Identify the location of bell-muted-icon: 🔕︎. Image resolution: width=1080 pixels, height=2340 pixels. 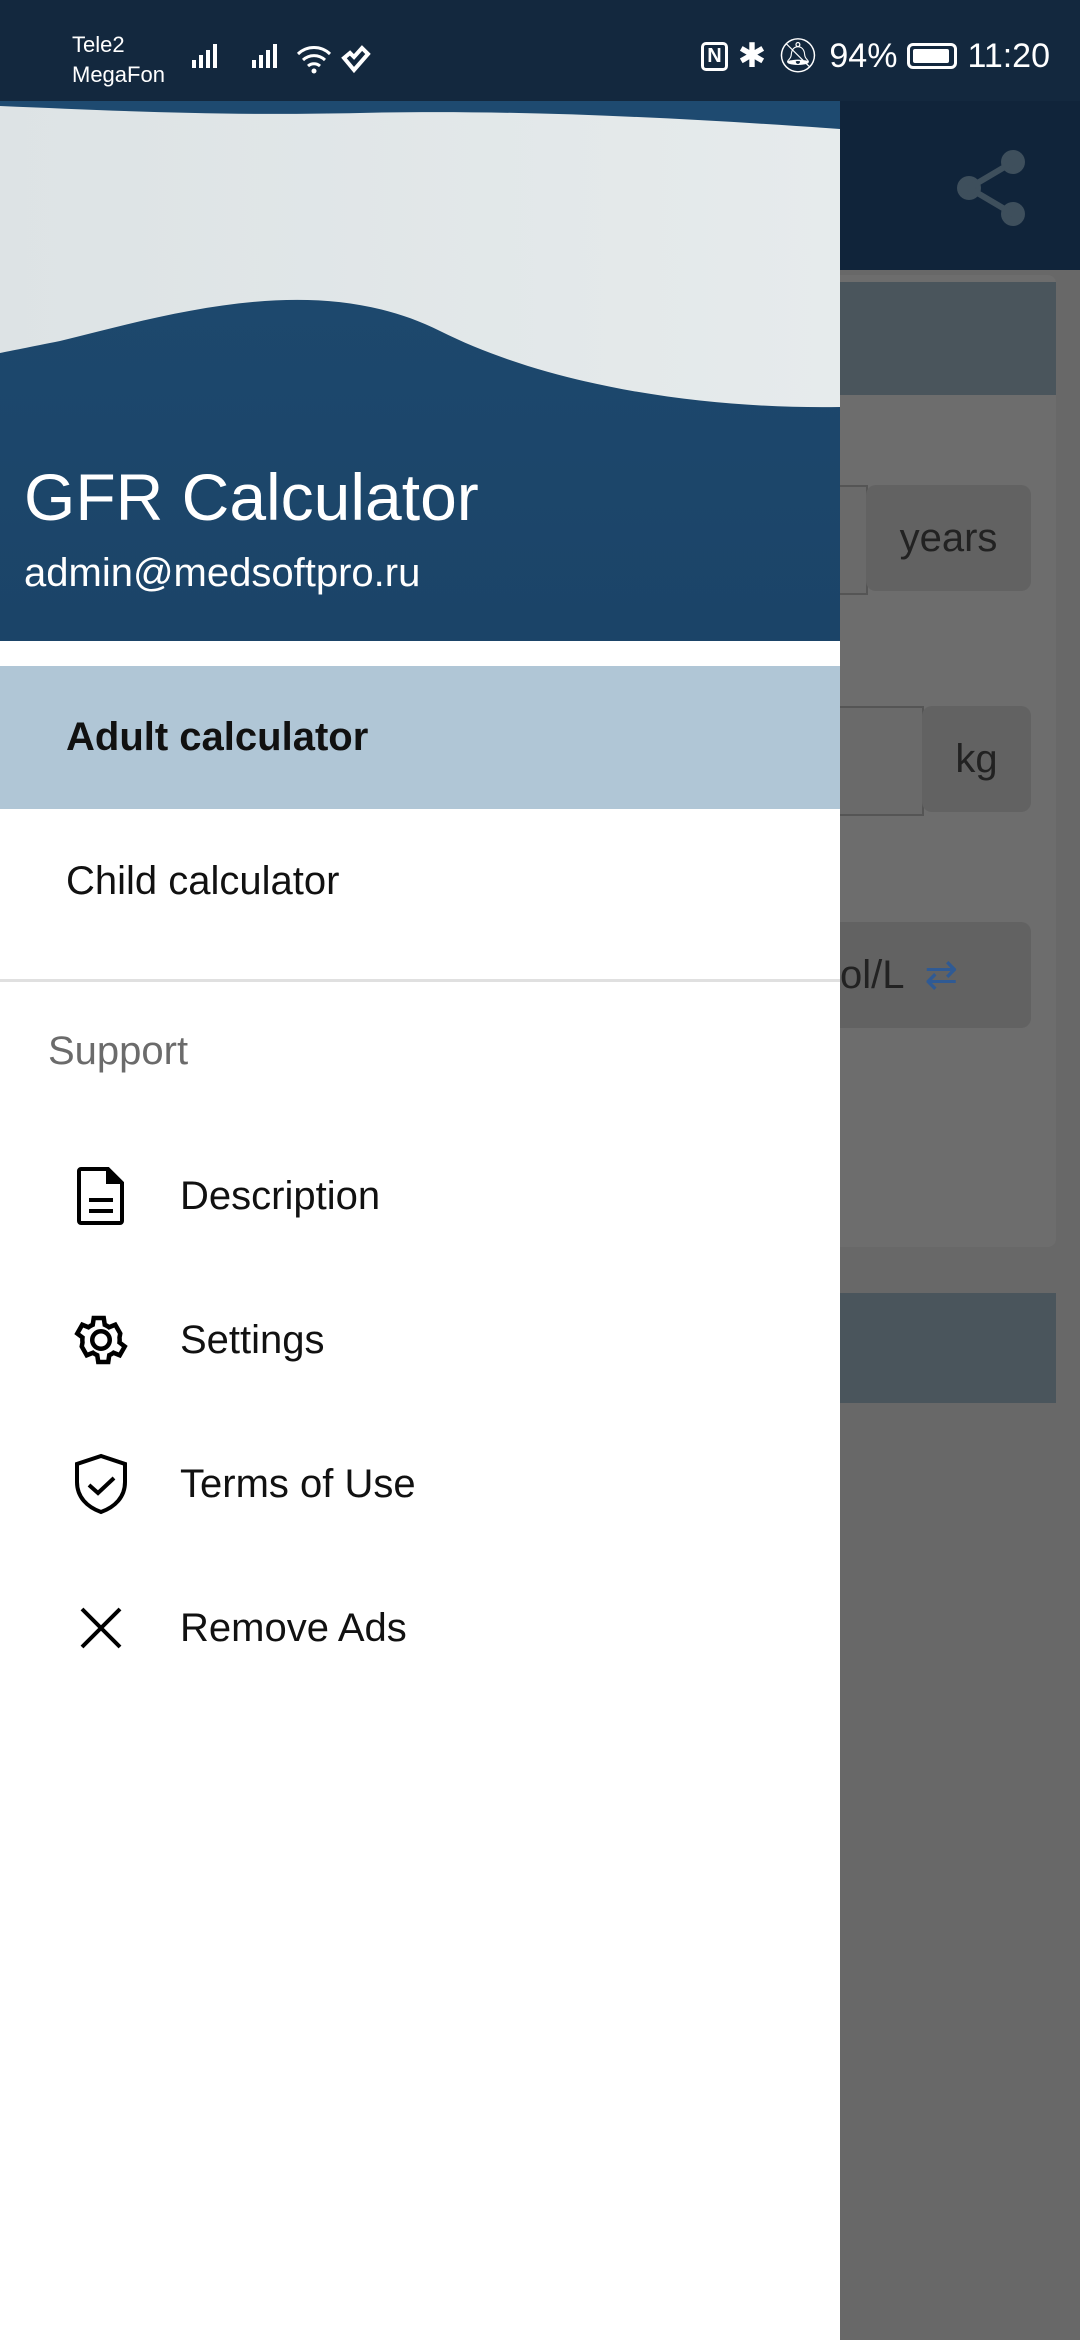
(798, 56).